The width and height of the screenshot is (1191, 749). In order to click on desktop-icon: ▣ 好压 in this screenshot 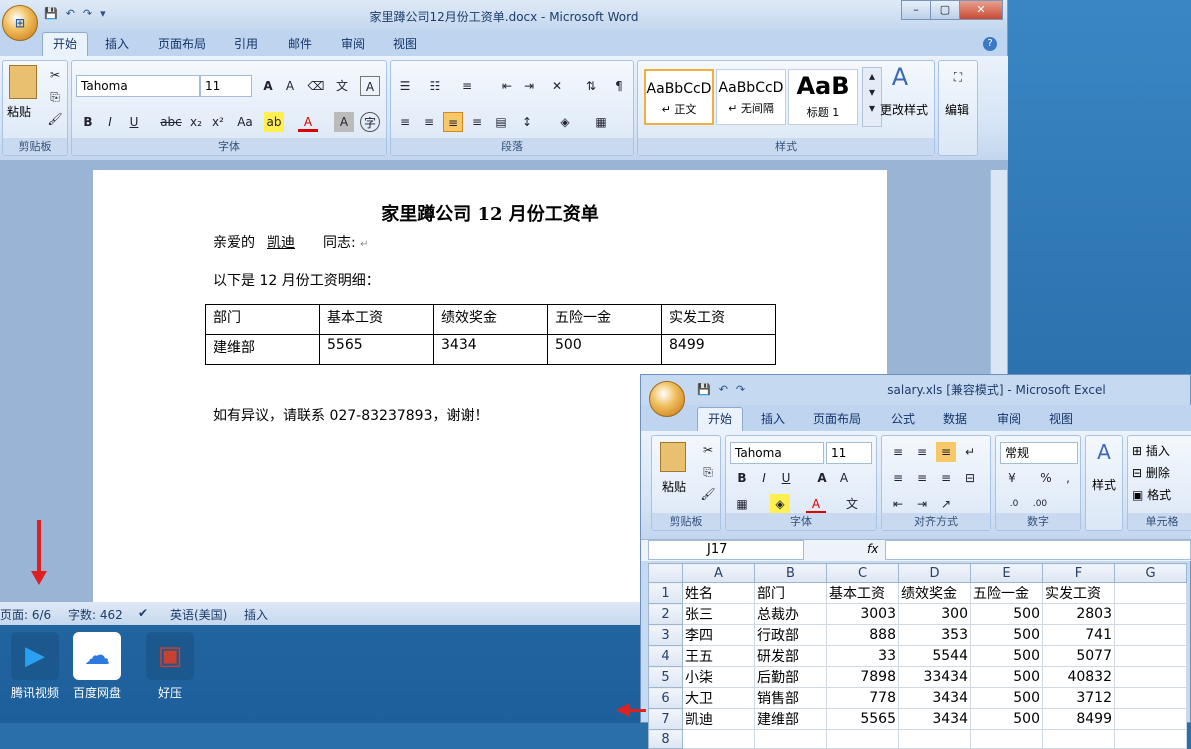, I will do `click(170, 666)`.